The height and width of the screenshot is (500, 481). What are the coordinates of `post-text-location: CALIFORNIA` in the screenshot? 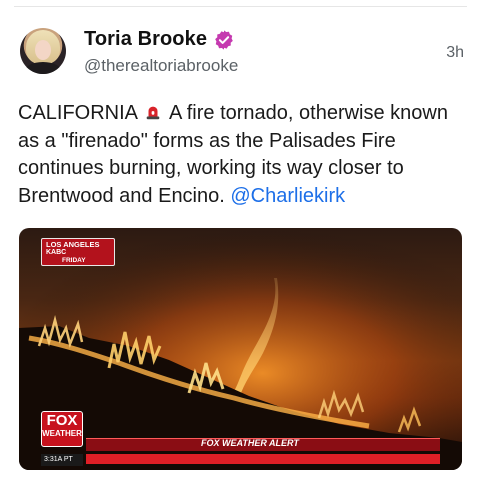 It's located at (77, 113).